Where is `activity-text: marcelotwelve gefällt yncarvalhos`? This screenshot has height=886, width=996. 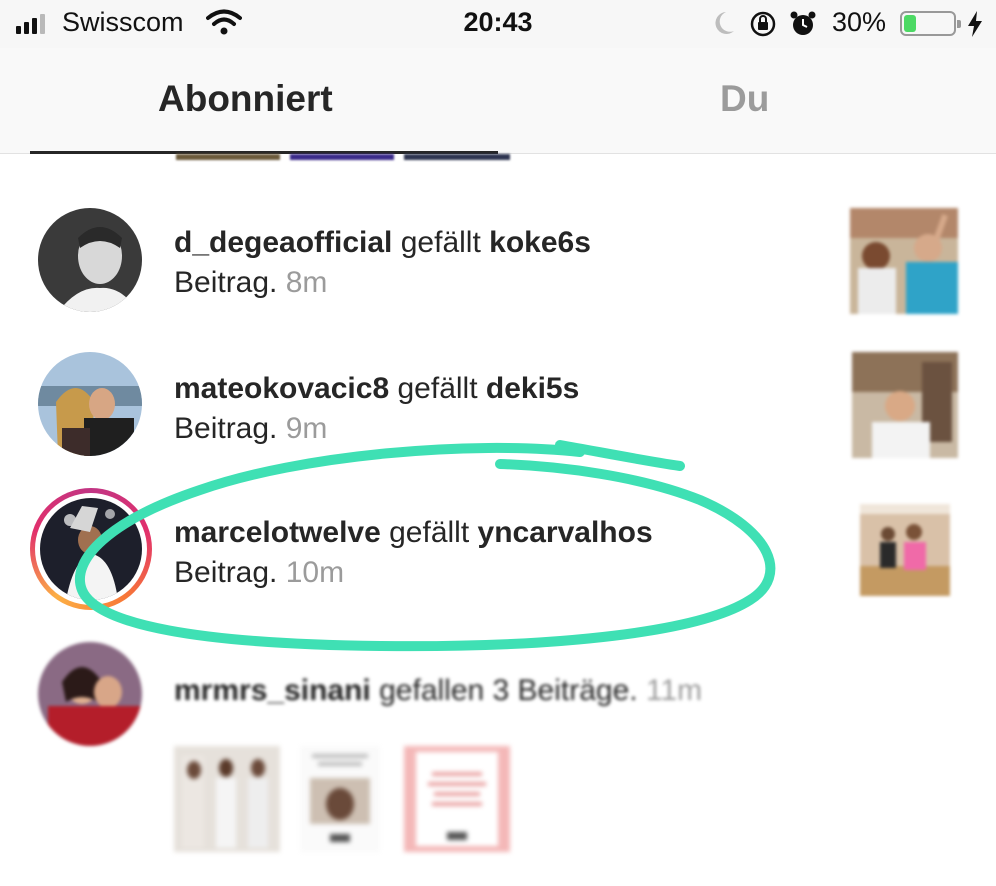 activity-text: marcelotwelve gefällt yncarvalhos is located at coordinates (413, 533).